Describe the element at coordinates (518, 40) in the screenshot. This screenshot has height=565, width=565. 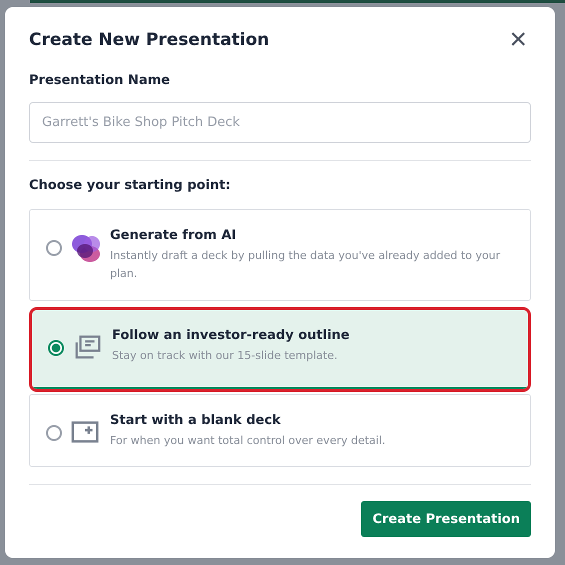
I see `close-button: ×` at that location.